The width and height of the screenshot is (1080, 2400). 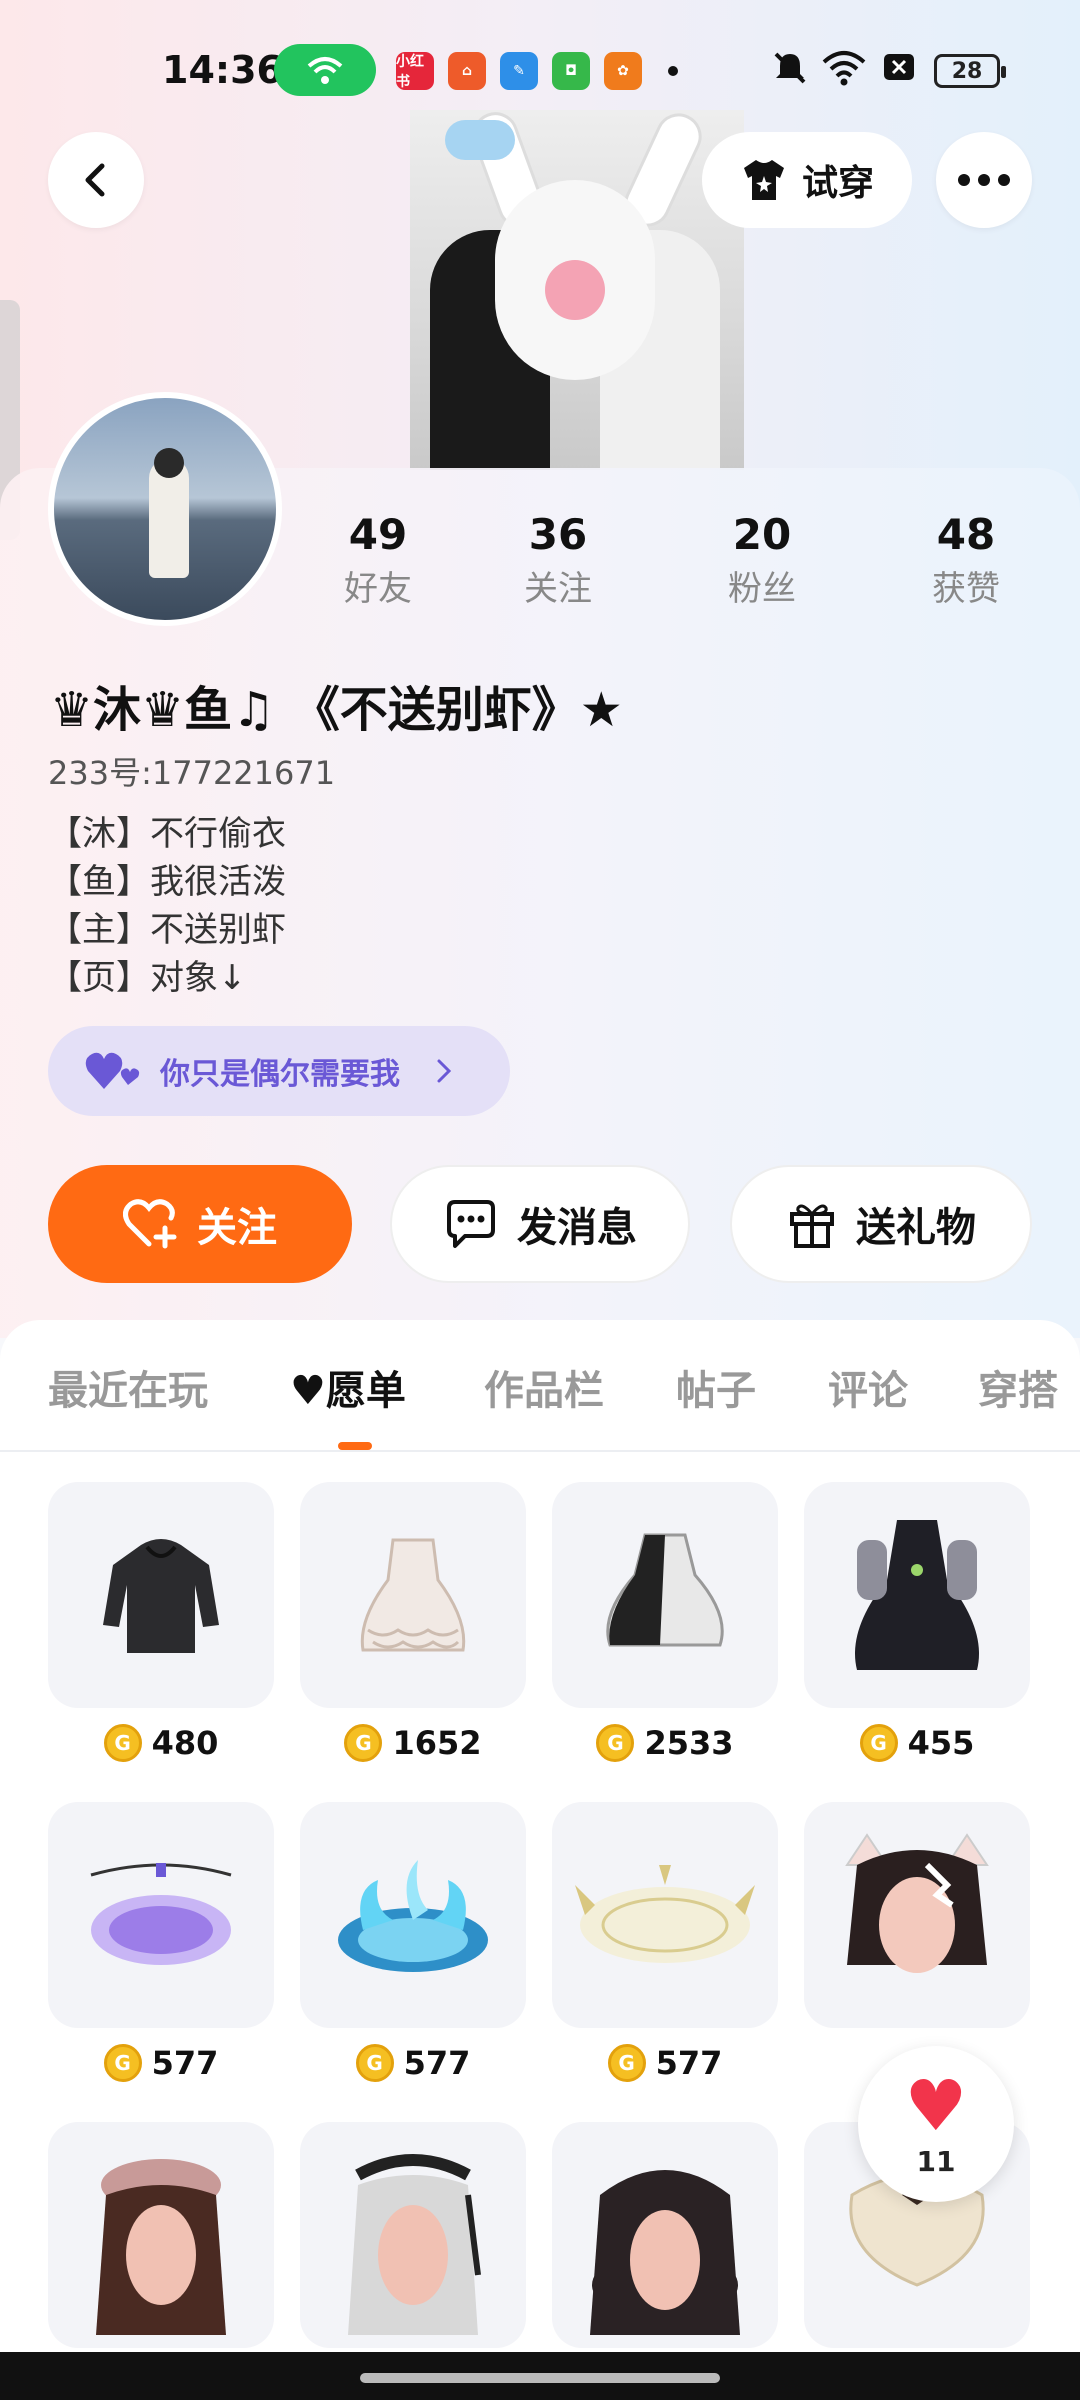 I want to click on sim-x-icon, so click(x=899, y=71).